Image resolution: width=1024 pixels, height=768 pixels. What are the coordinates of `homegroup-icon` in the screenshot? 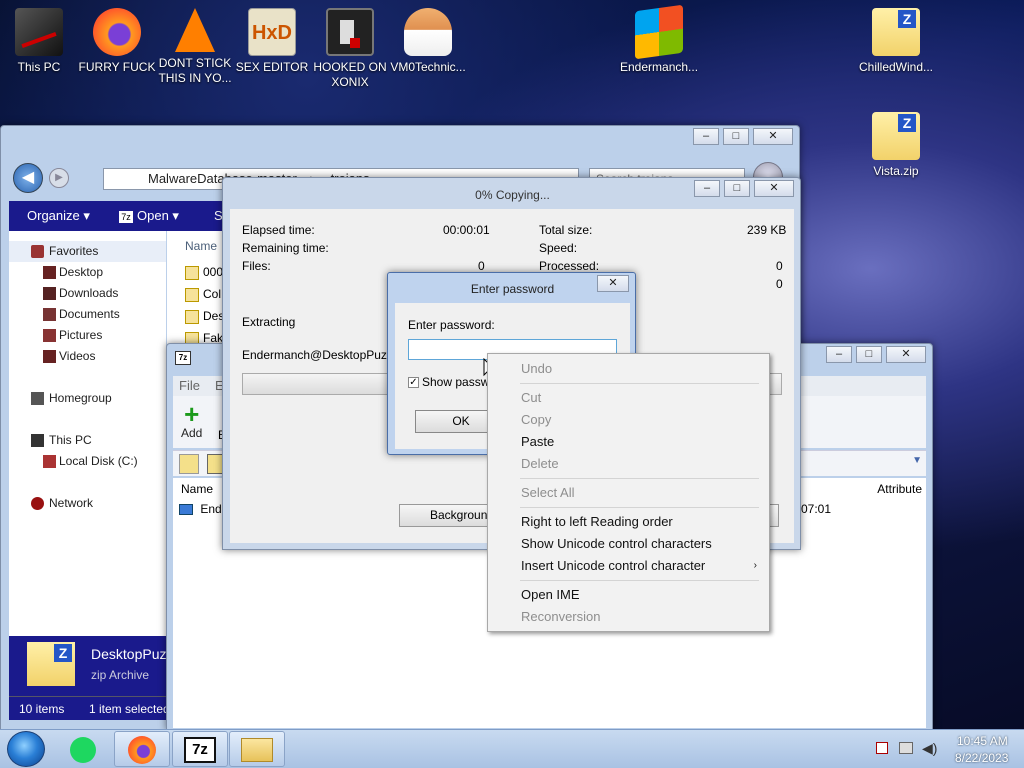 It's located at (37, 398).